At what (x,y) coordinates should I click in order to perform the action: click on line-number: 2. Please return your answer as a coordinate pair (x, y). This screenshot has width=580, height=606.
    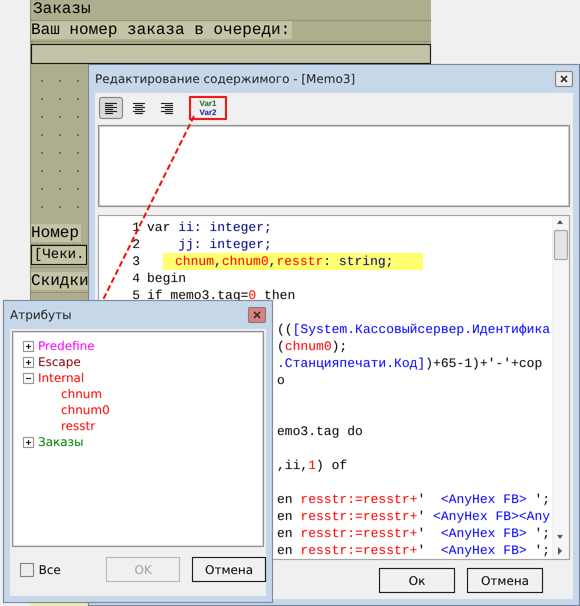
    Looking at the image, I should click on (136, 244).